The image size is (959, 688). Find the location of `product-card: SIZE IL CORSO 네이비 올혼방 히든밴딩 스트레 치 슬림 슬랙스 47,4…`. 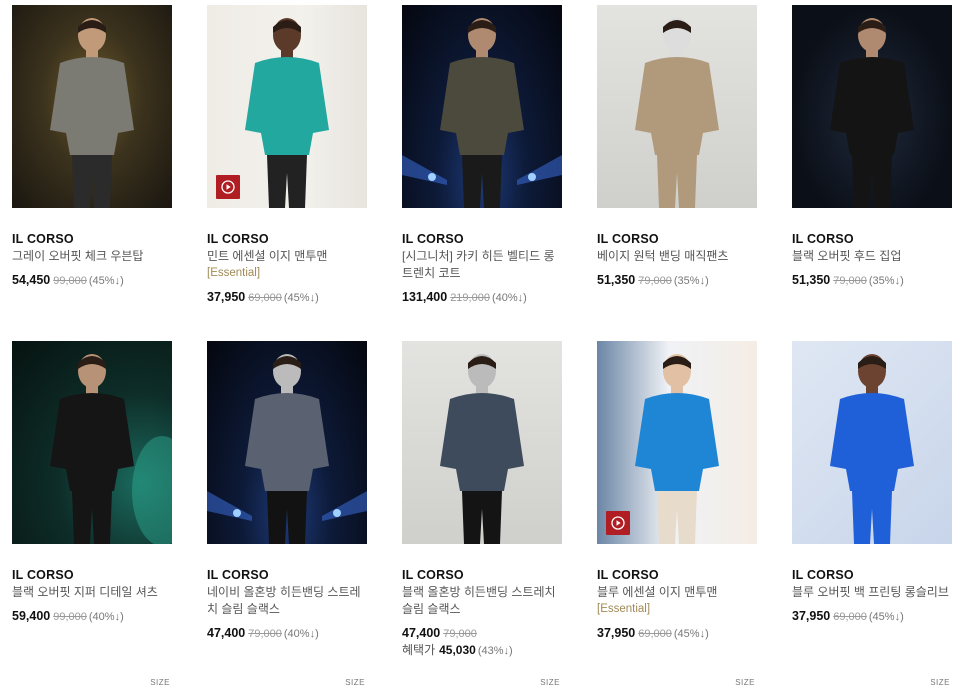

product-card: SIZE IL CORSO 네이비 올혼방 히든밴딩 스트레 치 슬림 슬랙스 47,4… is located at coordinates (287, 514).